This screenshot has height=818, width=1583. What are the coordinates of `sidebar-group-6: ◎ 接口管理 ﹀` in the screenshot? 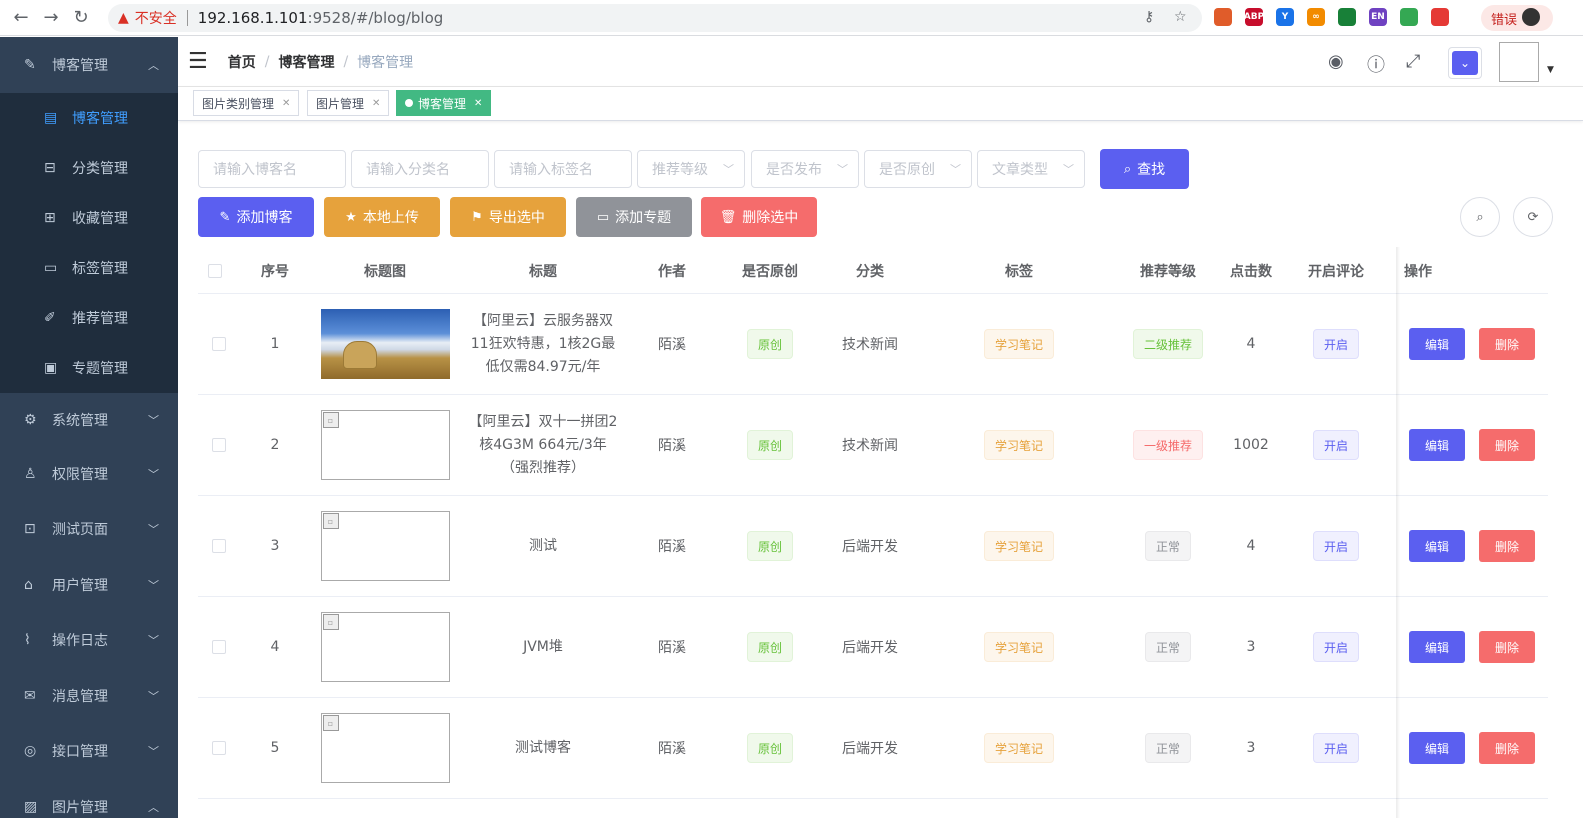 It's located at (89, 752).